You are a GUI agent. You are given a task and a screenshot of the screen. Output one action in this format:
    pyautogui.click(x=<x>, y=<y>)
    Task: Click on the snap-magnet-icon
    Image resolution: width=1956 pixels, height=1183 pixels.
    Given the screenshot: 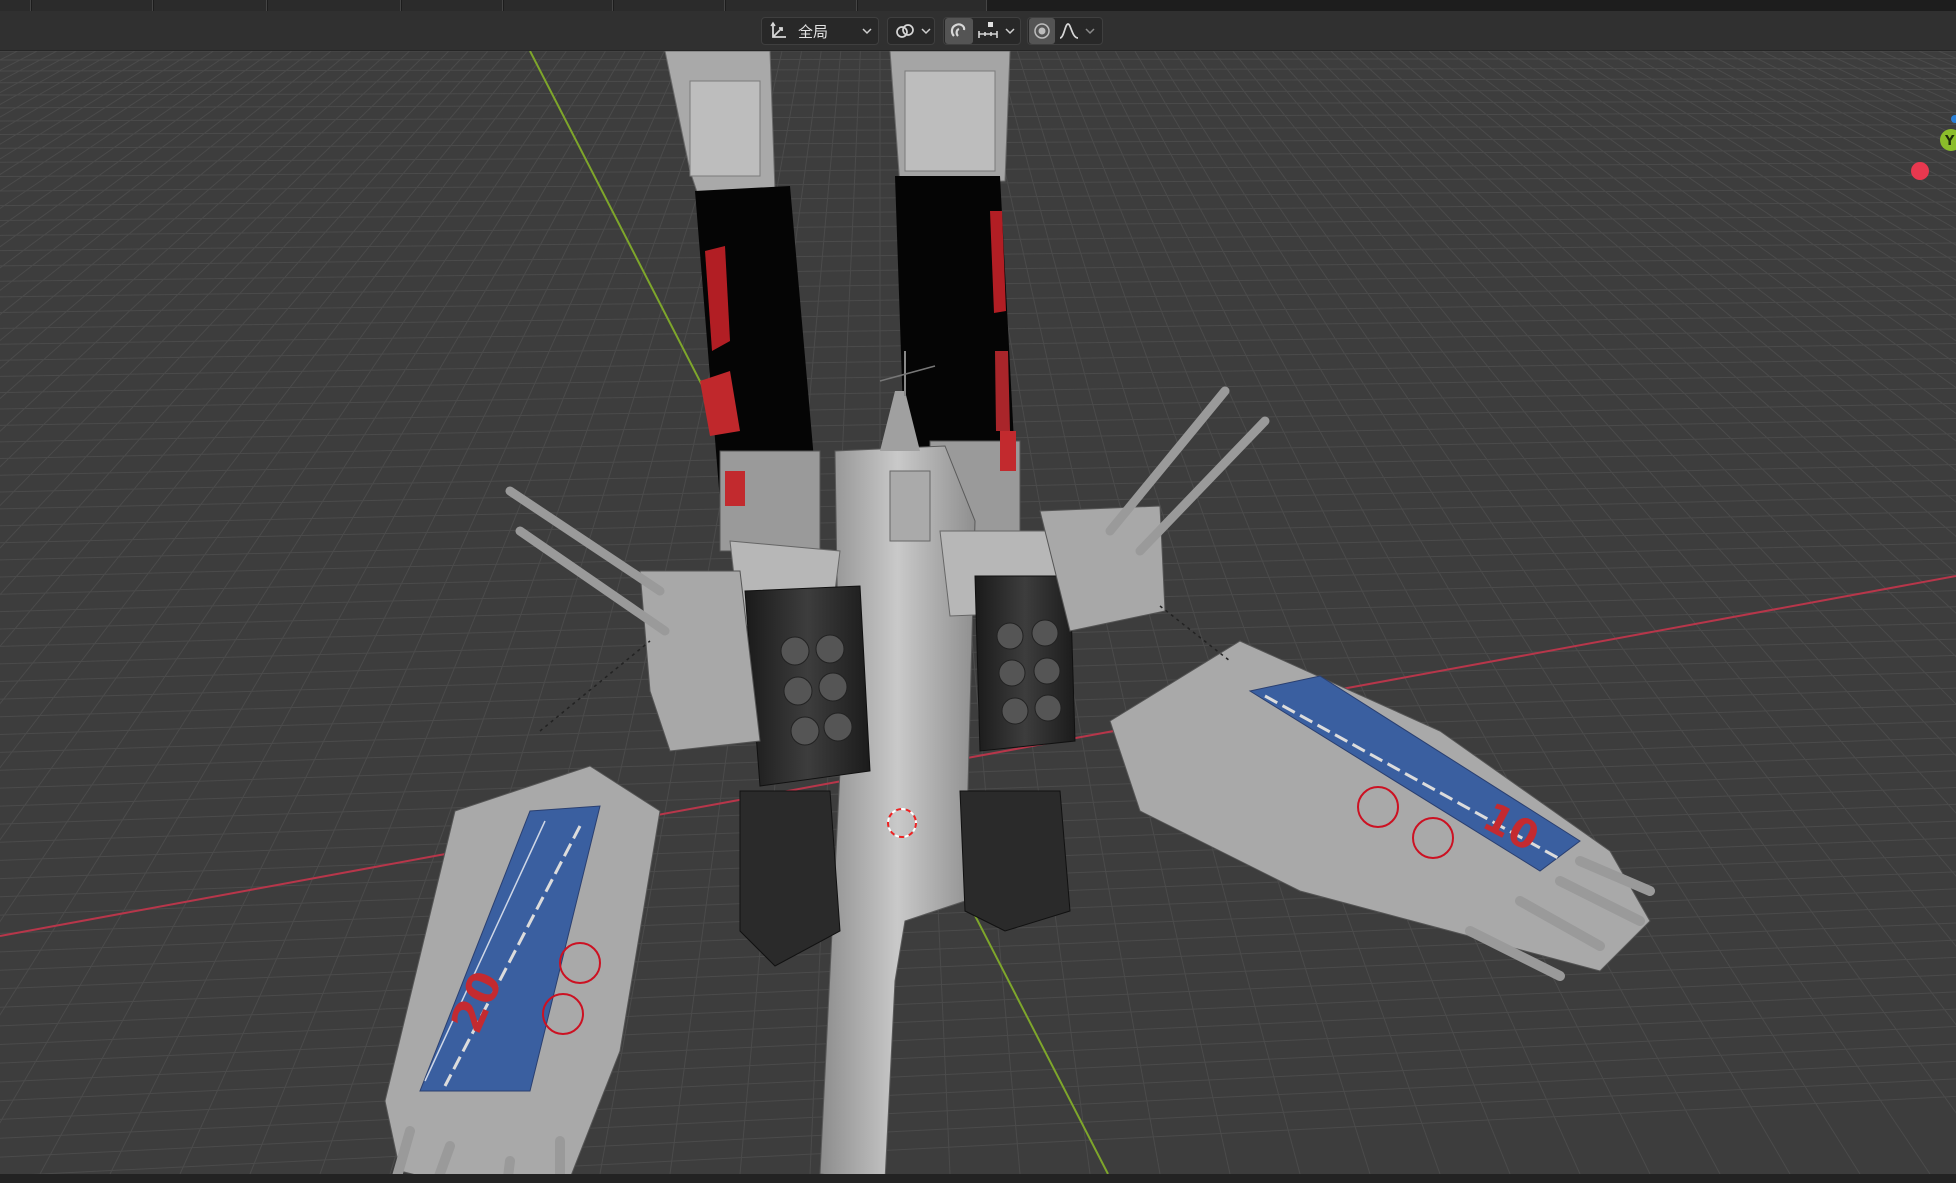 What is the action you would take?
    pyautogui.click(x=959, y=31)
    